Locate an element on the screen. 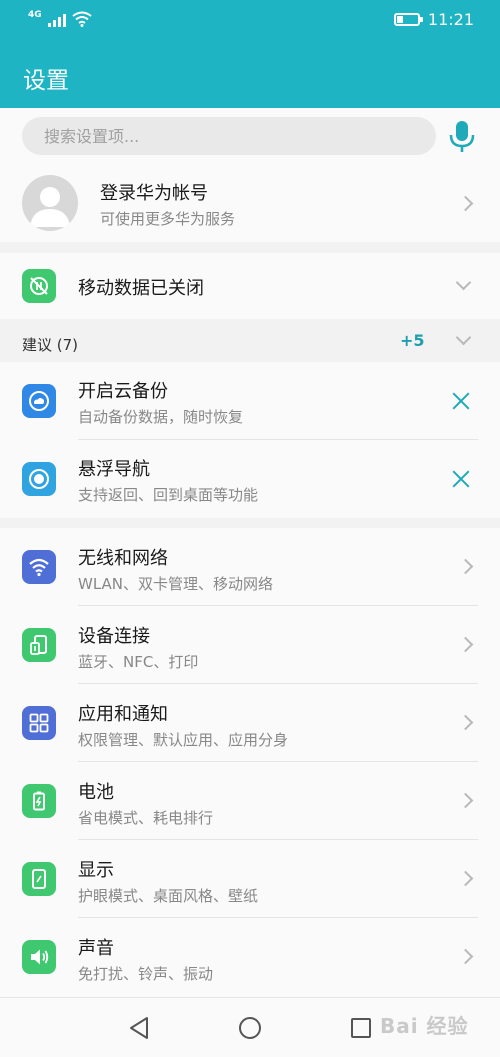 This screenshot has height=1057, width=500. settings-item-subtitle: 省电模式、耗电排行 is located at coordinates (146, 818).